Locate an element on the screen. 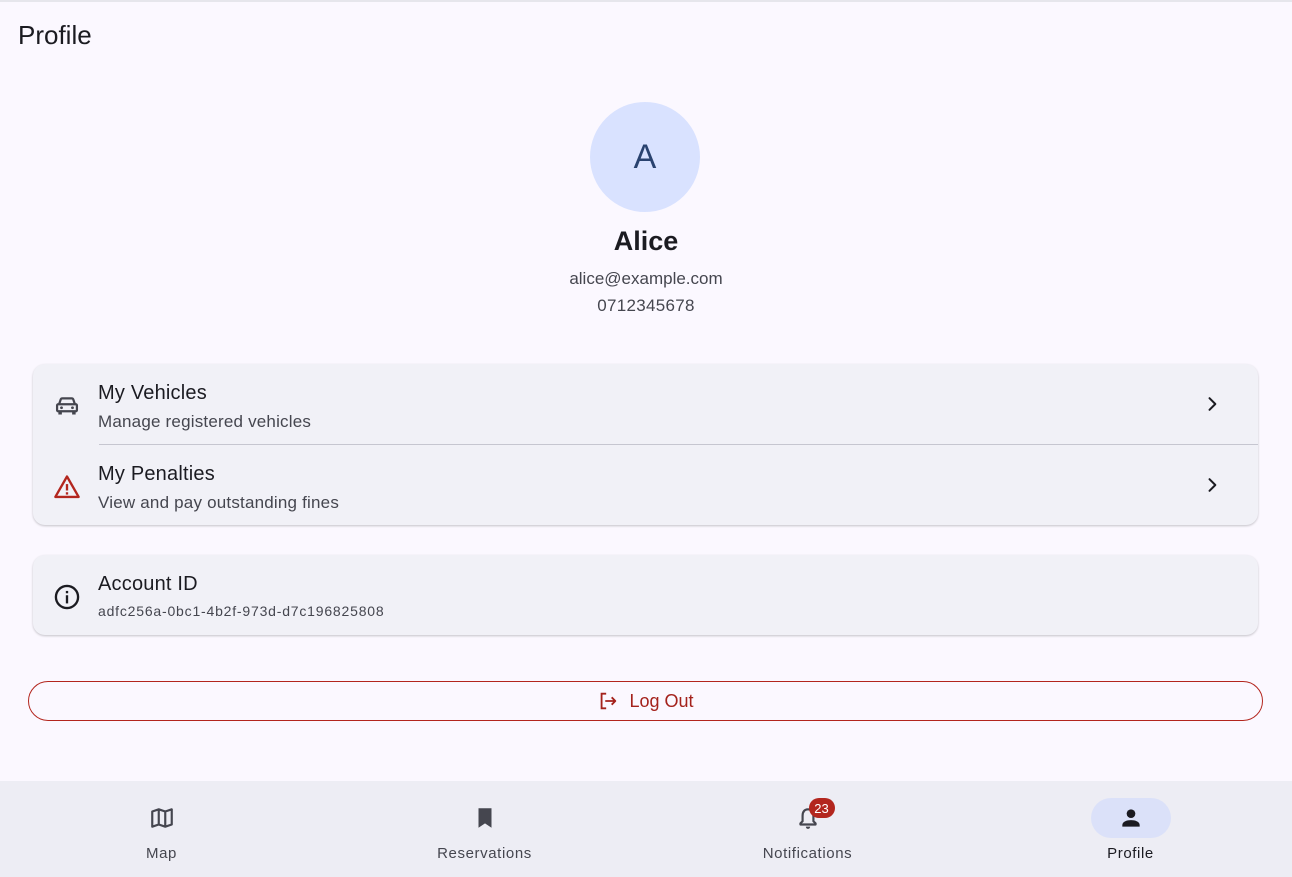 The height and width of the screenshot is (877, 1292). menu-item-my-vehicles: My Vehicles Manage registered vehicles is located at coordinates (645, 404).